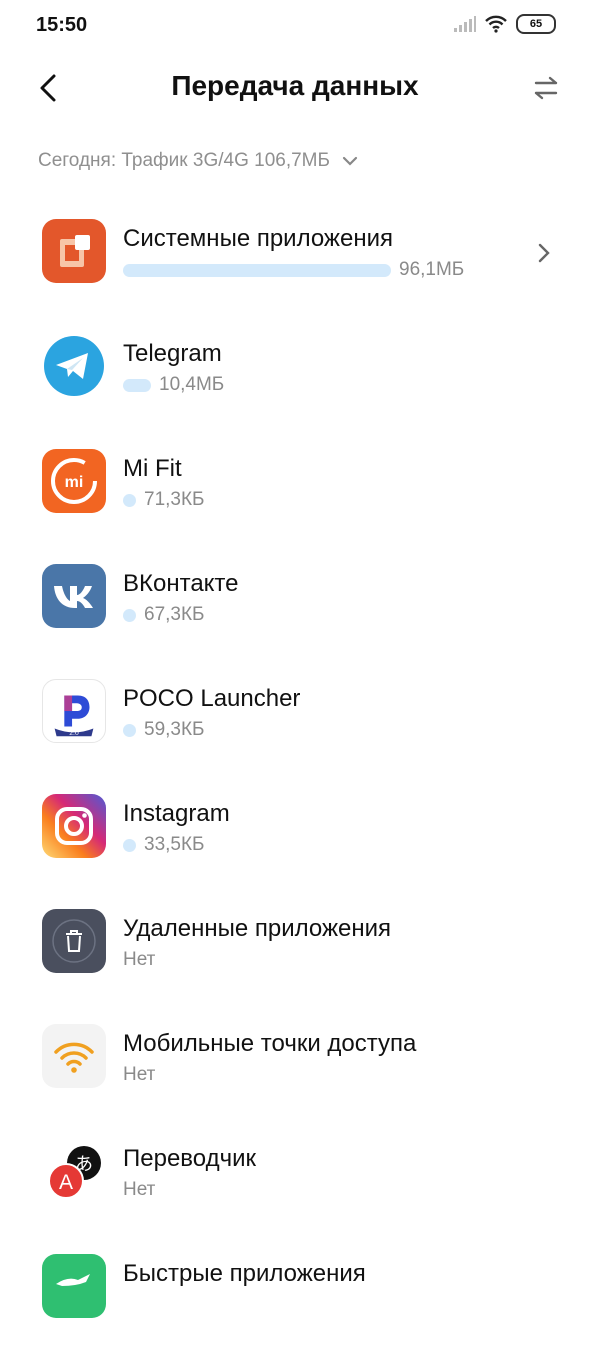 The height and width of the screenshot is (1345, 590). I want to click on quick-apps-icon, so click(74, 1286).